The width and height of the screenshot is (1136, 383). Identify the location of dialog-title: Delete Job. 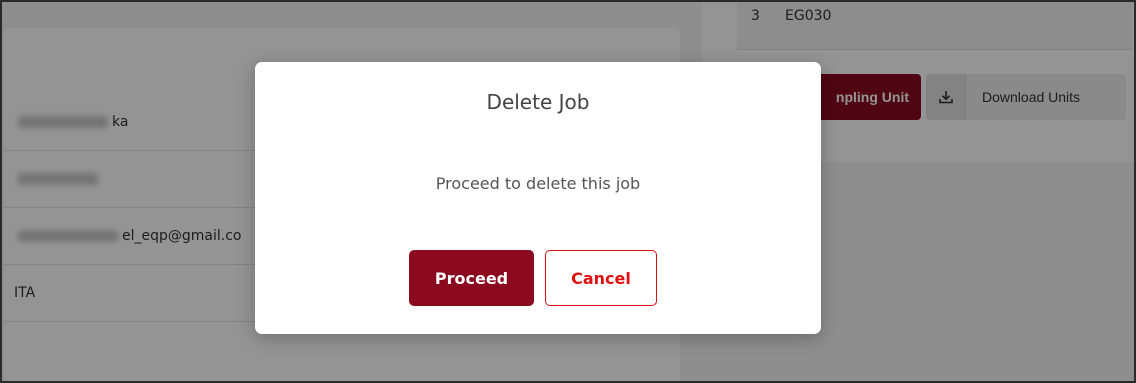
(538, 102).